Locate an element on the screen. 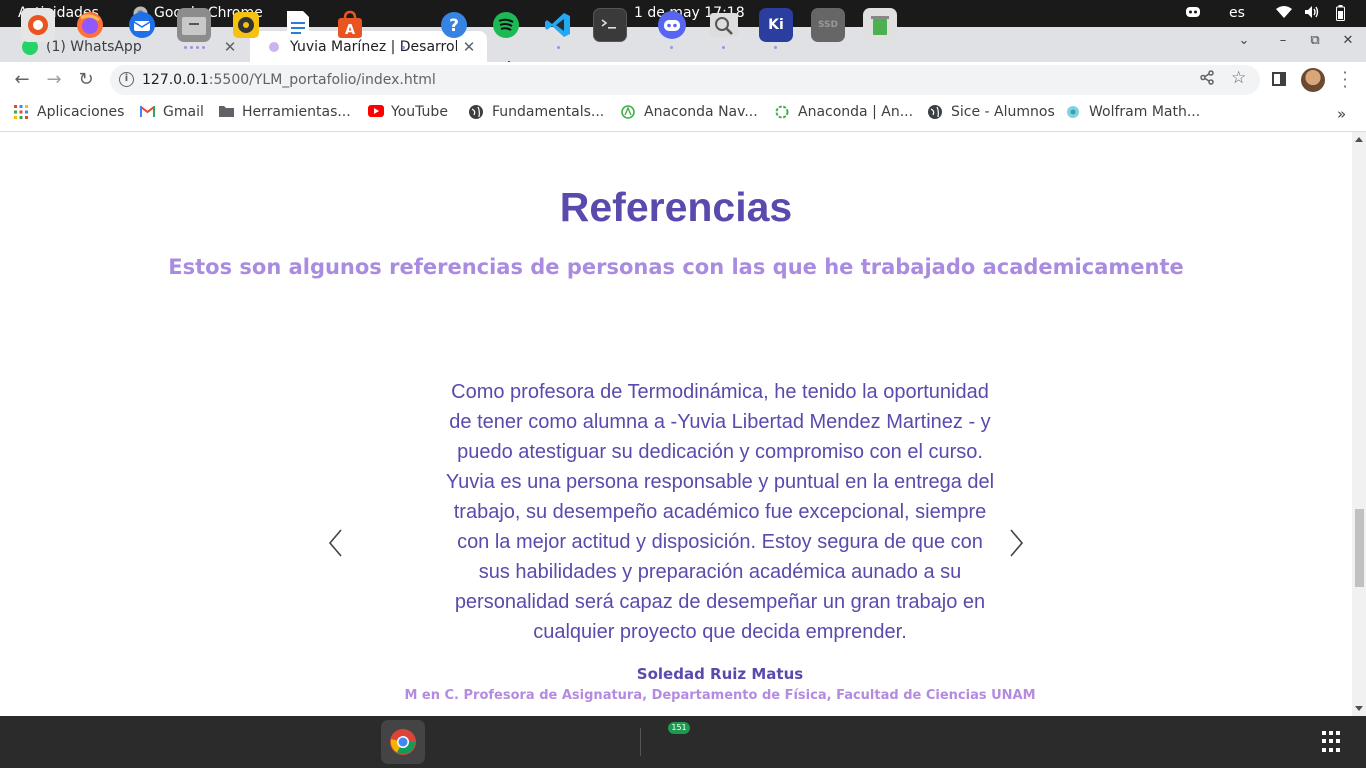 This screenshot has height=768, width=1366. firefox-icon is located at coordinates (90, 25).